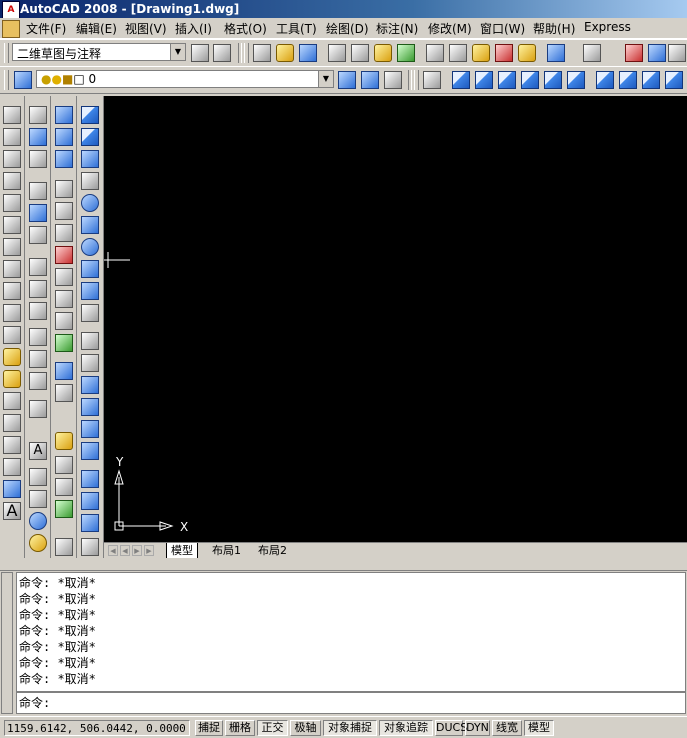 Image resolution: width=687 pixels, height=738 pixels. Describe the element at coordinates (64, 189) in the screenshot. I see `extrude-faces-icon` at that location.